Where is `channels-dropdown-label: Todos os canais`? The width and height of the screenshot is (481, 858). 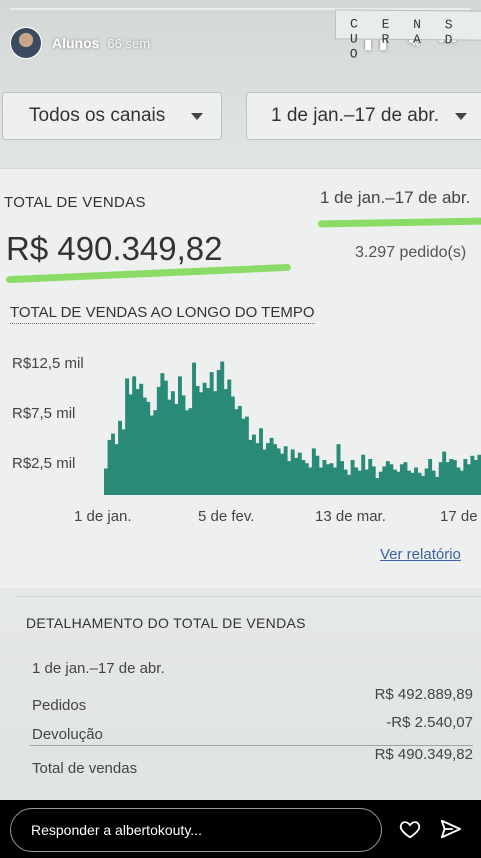
channels-dropdown-label: Todos os canais is located at coordinates (97, 115).